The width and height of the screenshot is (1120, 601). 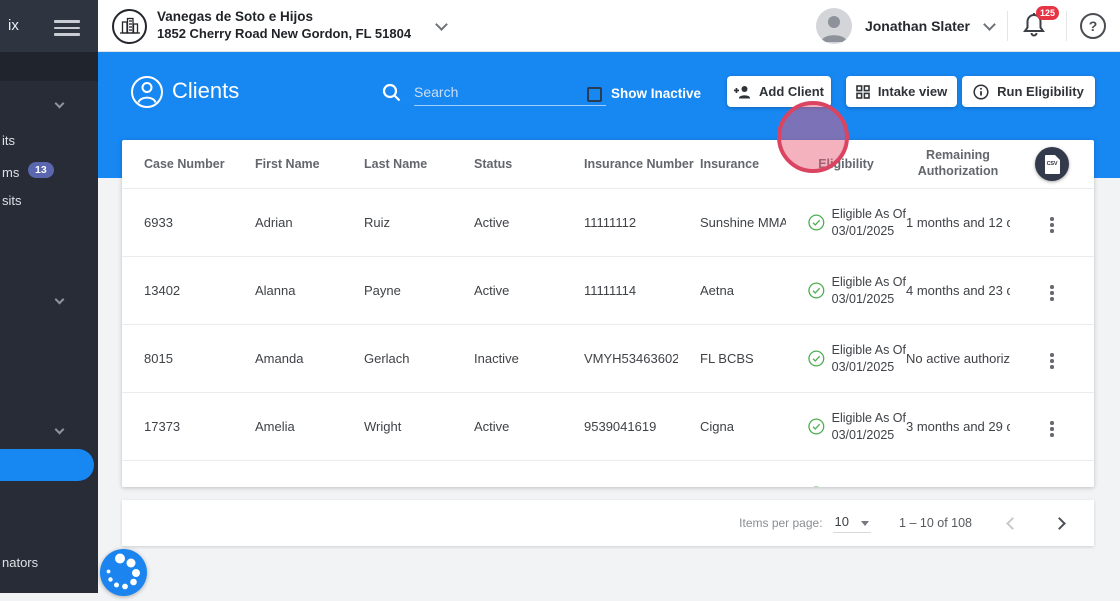 I want to click on user-name: Jonathan Slater, so click(x=917, y=26).